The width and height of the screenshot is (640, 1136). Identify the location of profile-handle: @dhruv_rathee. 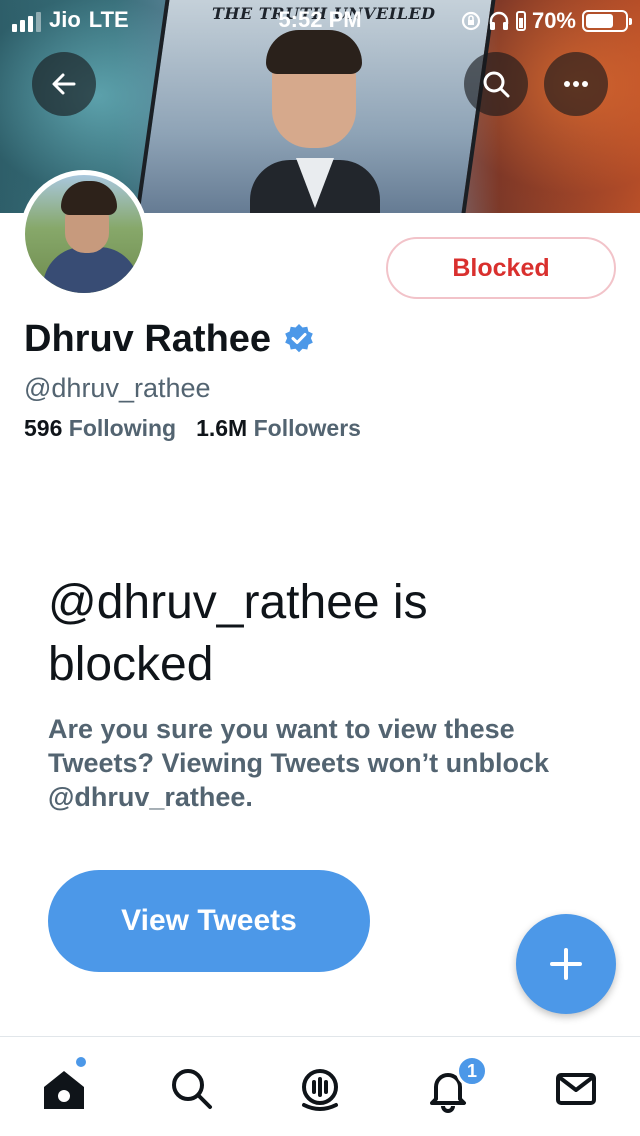
(117, 388).